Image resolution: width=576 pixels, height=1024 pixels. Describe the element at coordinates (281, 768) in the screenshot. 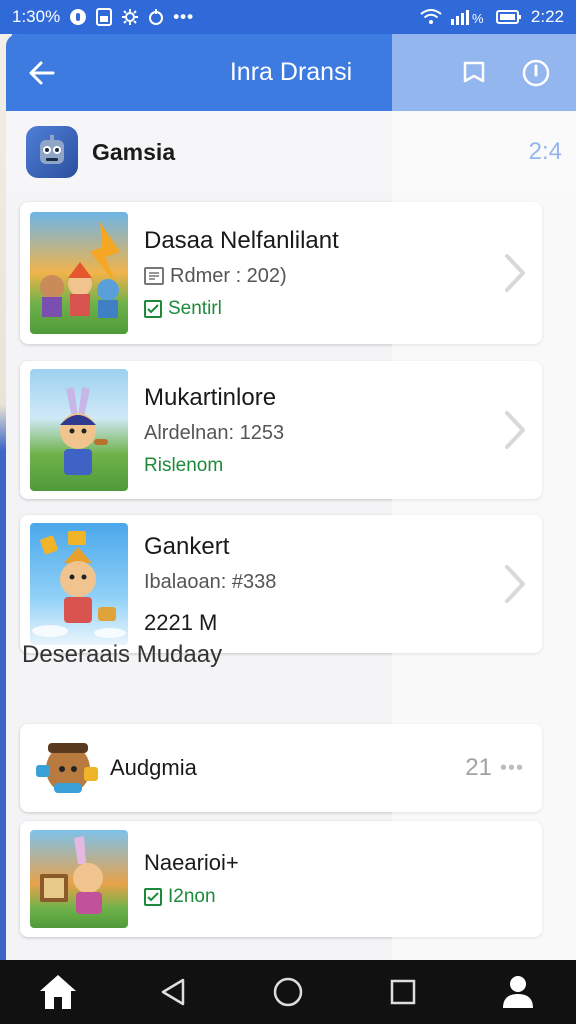

I see `list-item: Audgmia 21 •••` at that location.